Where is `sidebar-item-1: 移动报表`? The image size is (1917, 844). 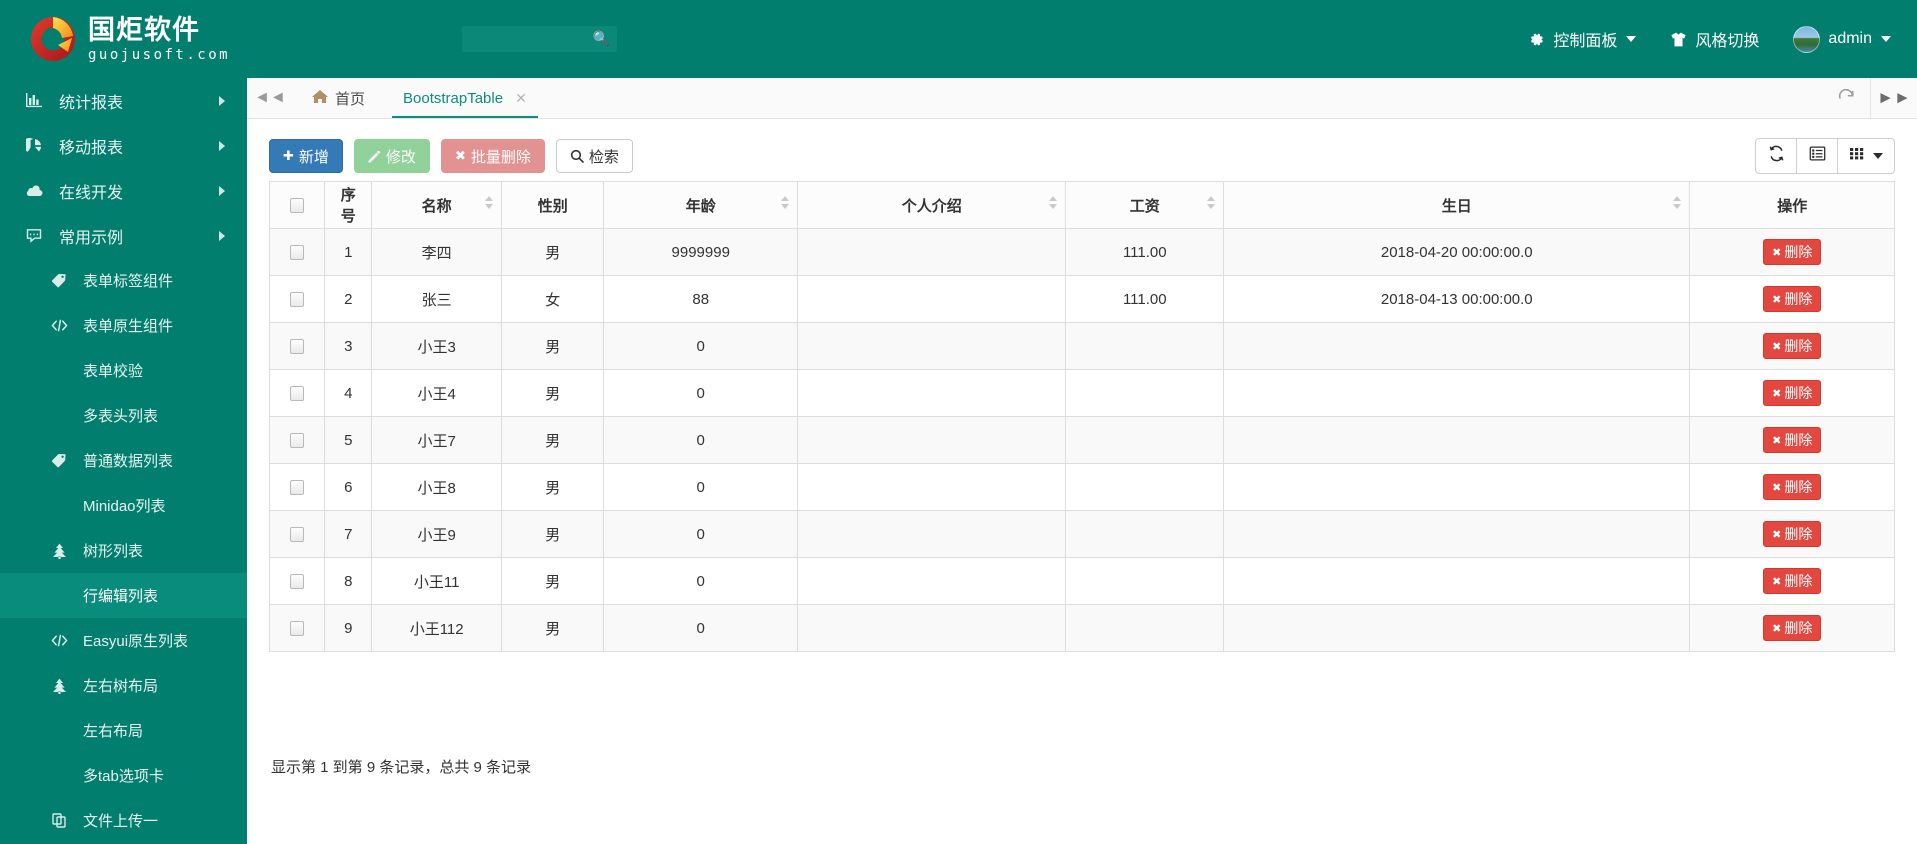 sidebar-item-1: 移动报表 is located at coordinates (123, 145).